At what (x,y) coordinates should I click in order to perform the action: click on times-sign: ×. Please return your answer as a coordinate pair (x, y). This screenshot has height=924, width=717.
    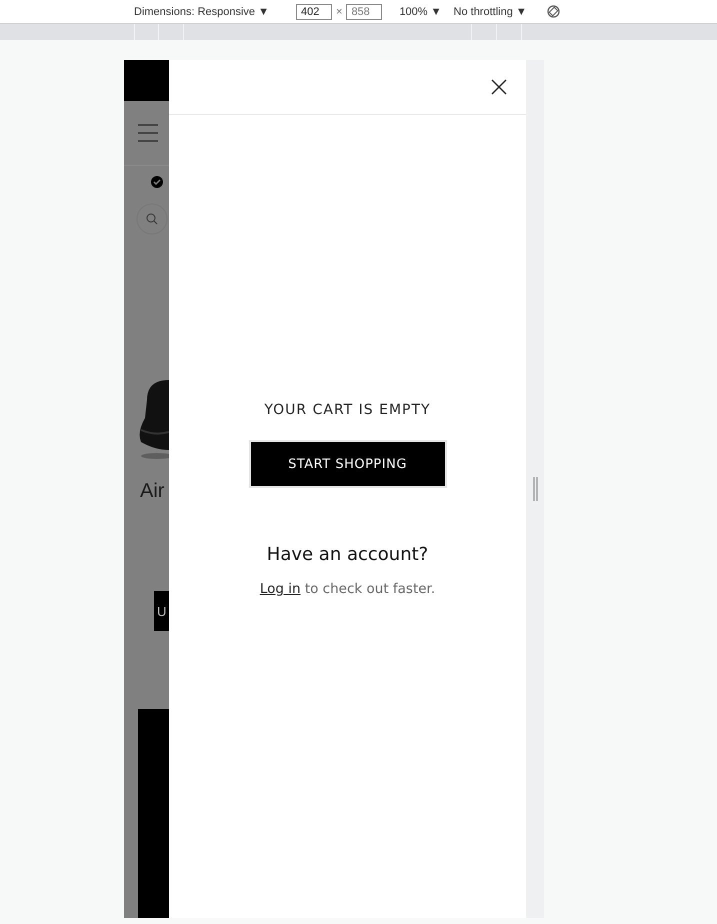
    Looking at the image, I should click on (339, 12).